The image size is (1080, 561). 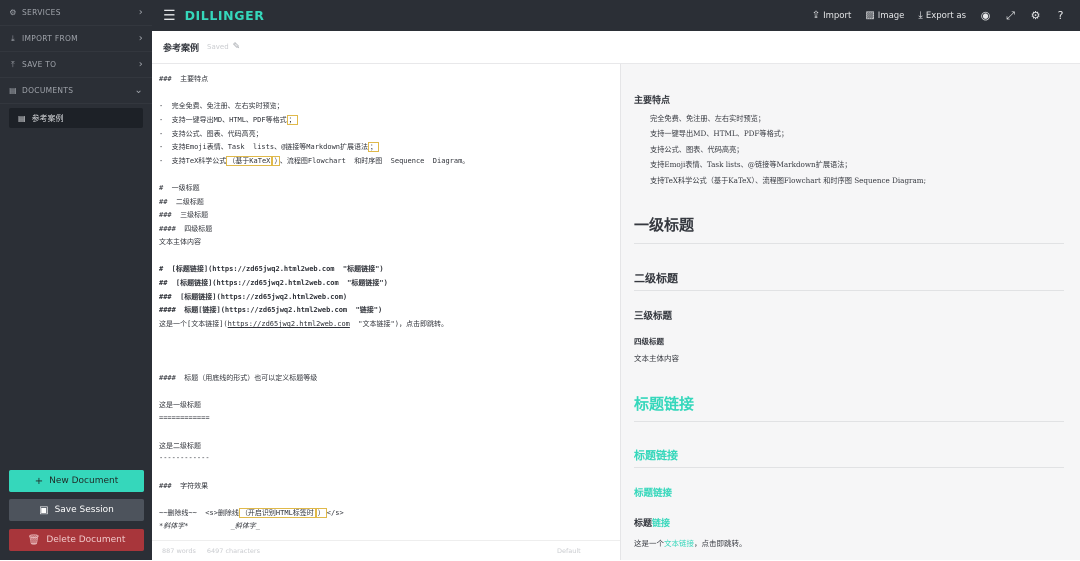 I want to click on document-item: ▤ 参考案例, so click(x=76, y=118).